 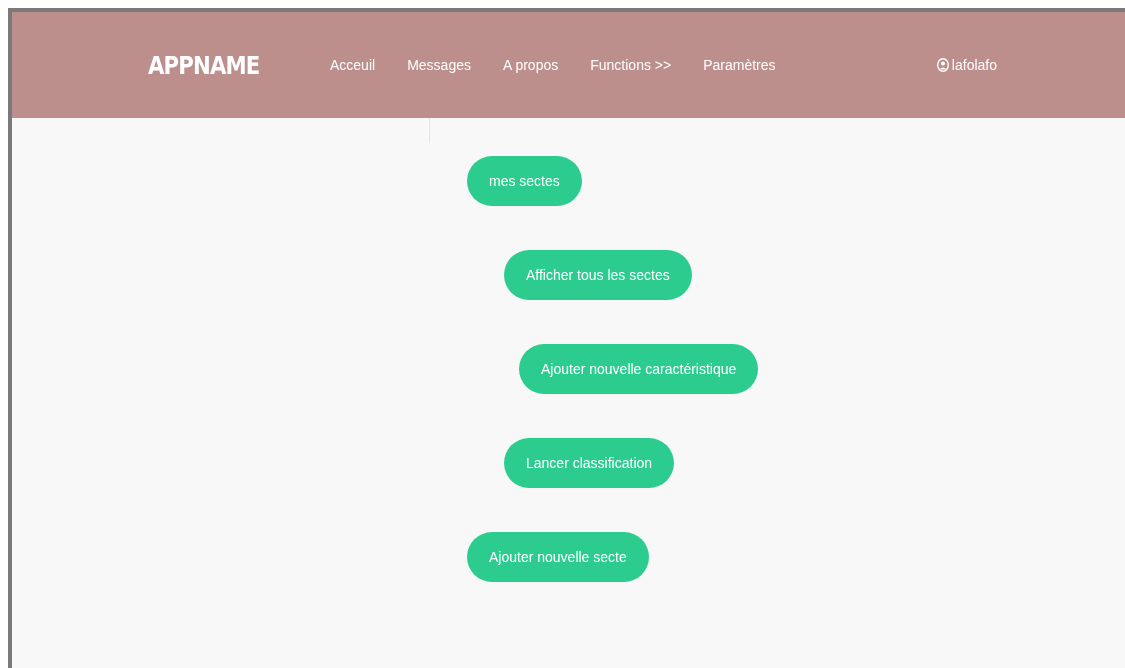 I want to click on action-button: Afficher tous les sectes, so click(x=598, y=275).